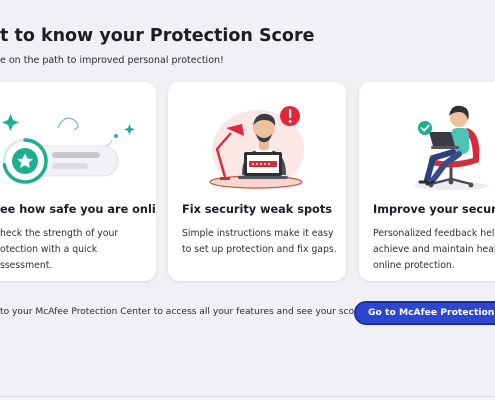 The height and width of the screenshot is (400, 495). I want to click on card-heading: Fix security weak spots, so click(257, 209).